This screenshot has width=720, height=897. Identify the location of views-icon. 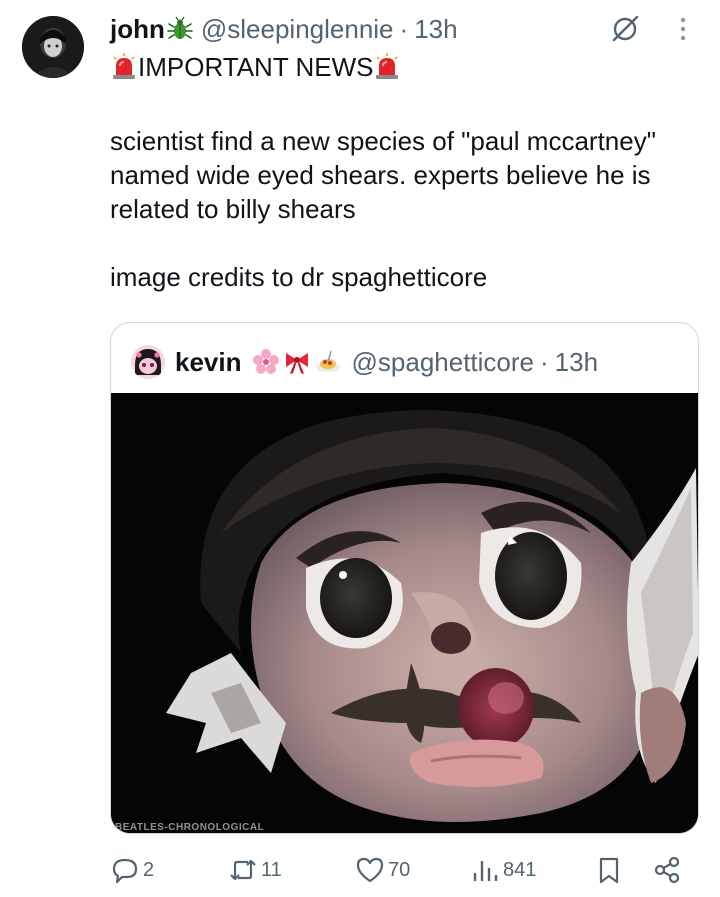
(485, 871).